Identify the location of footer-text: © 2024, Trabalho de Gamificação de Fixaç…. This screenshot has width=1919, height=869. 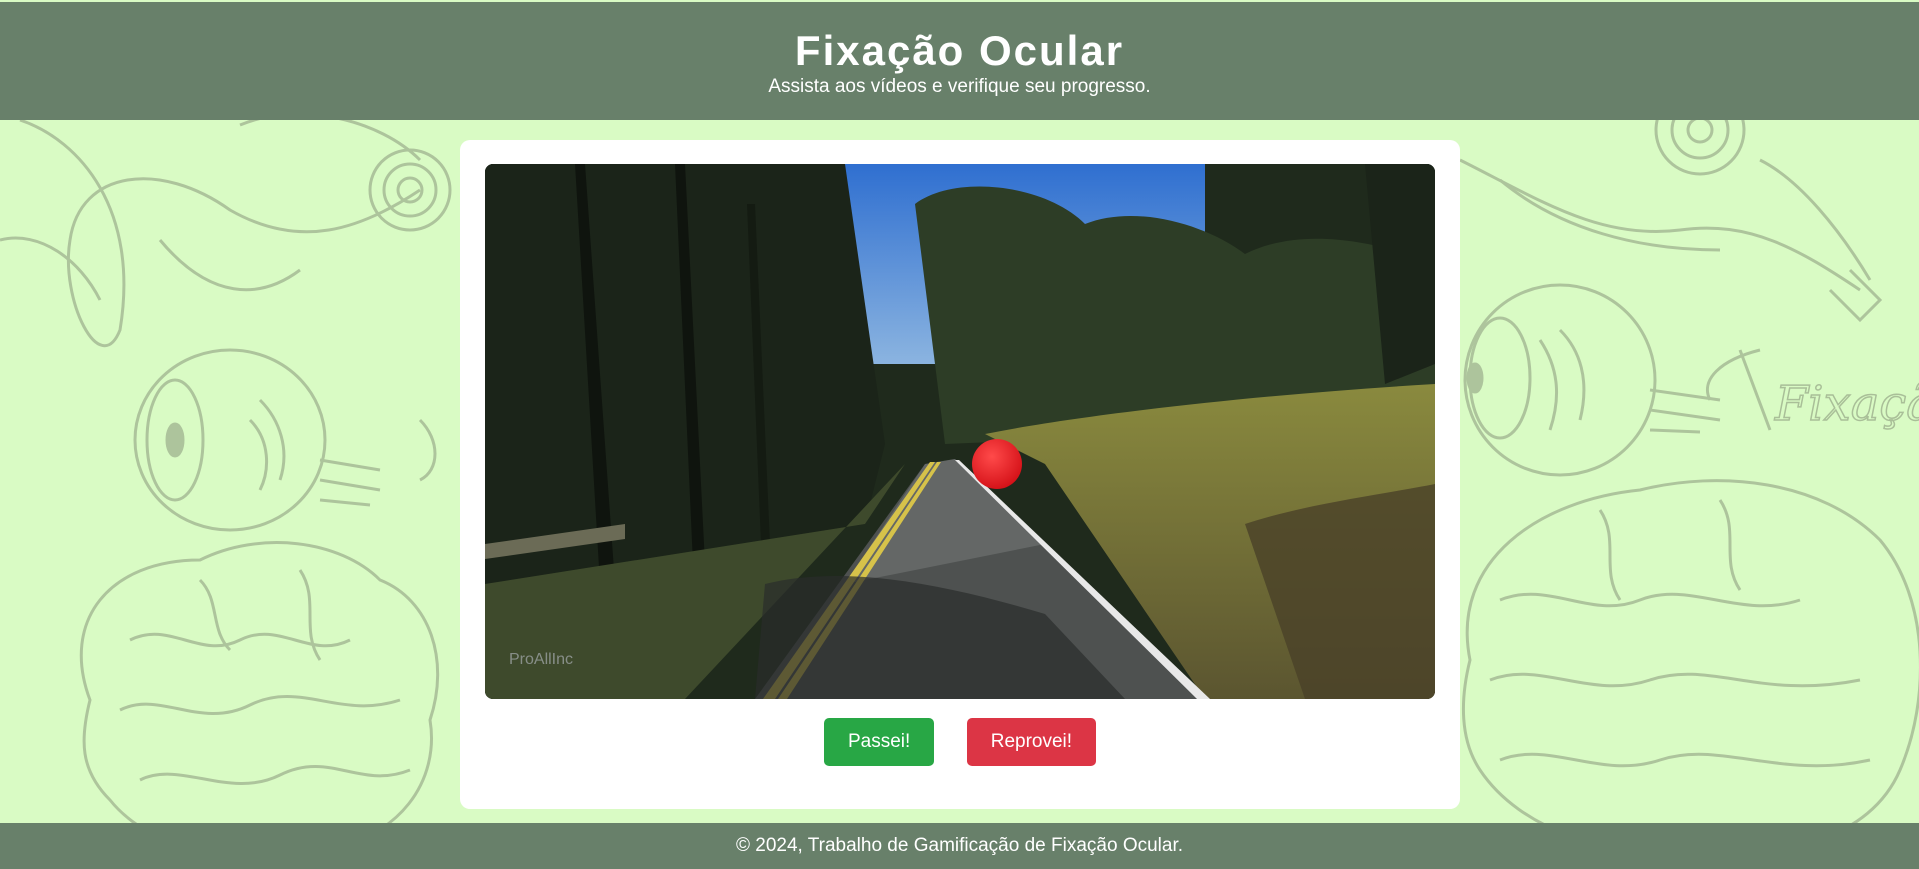
(959, 845).